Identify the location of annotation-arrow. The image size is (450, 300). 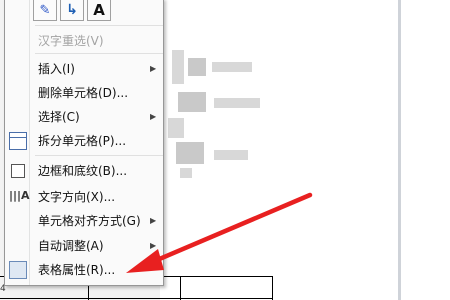
(219, 232).